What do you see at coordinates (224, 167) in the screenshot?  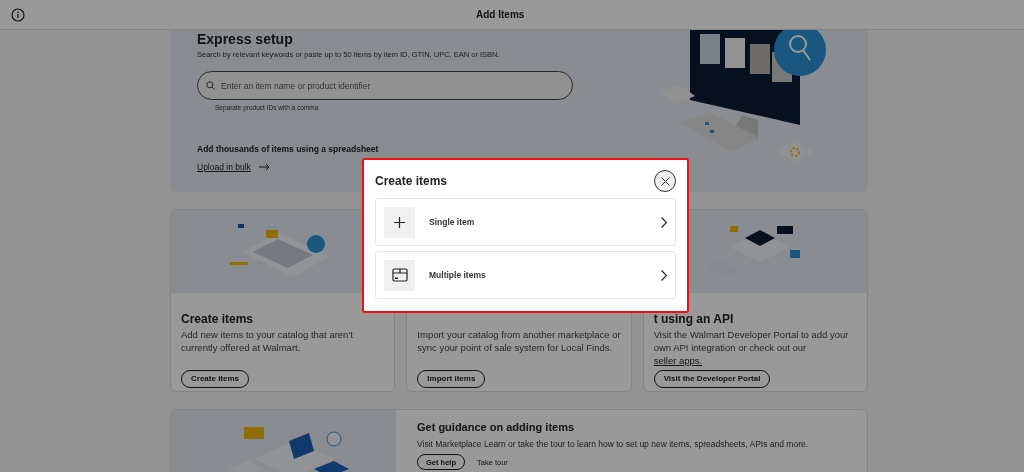 I see `upload-bulk-link: Upload in bulk` at bounding box center [224, 167].